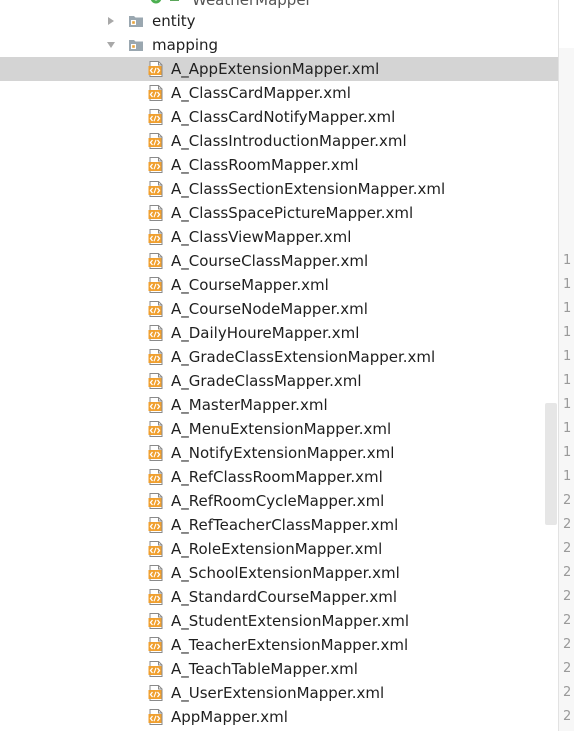 The image size is (574, 731). I want to click on tree-file-label: A_RefClassRoomMapper.xml, so click(277, 477).